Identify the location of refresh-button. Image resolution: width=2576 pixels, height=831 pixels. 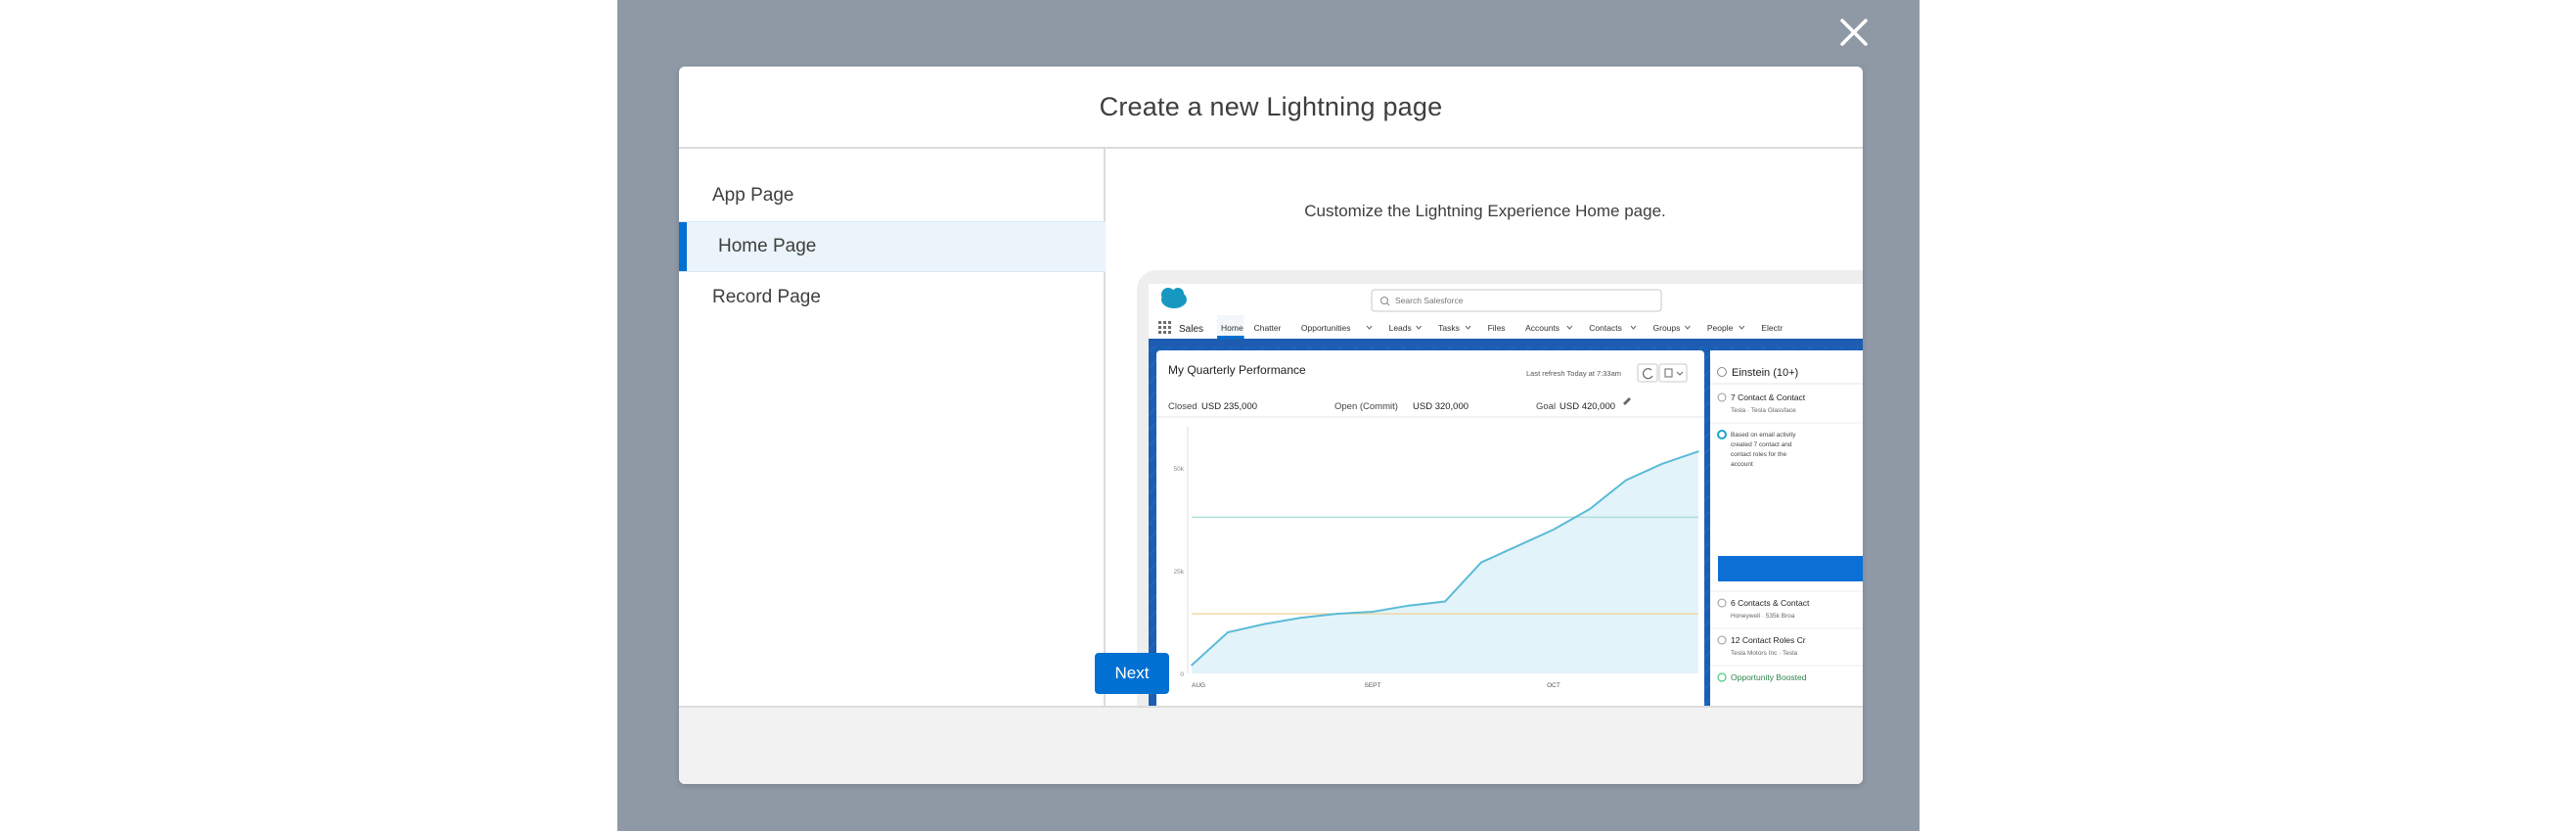
(1647, 373).